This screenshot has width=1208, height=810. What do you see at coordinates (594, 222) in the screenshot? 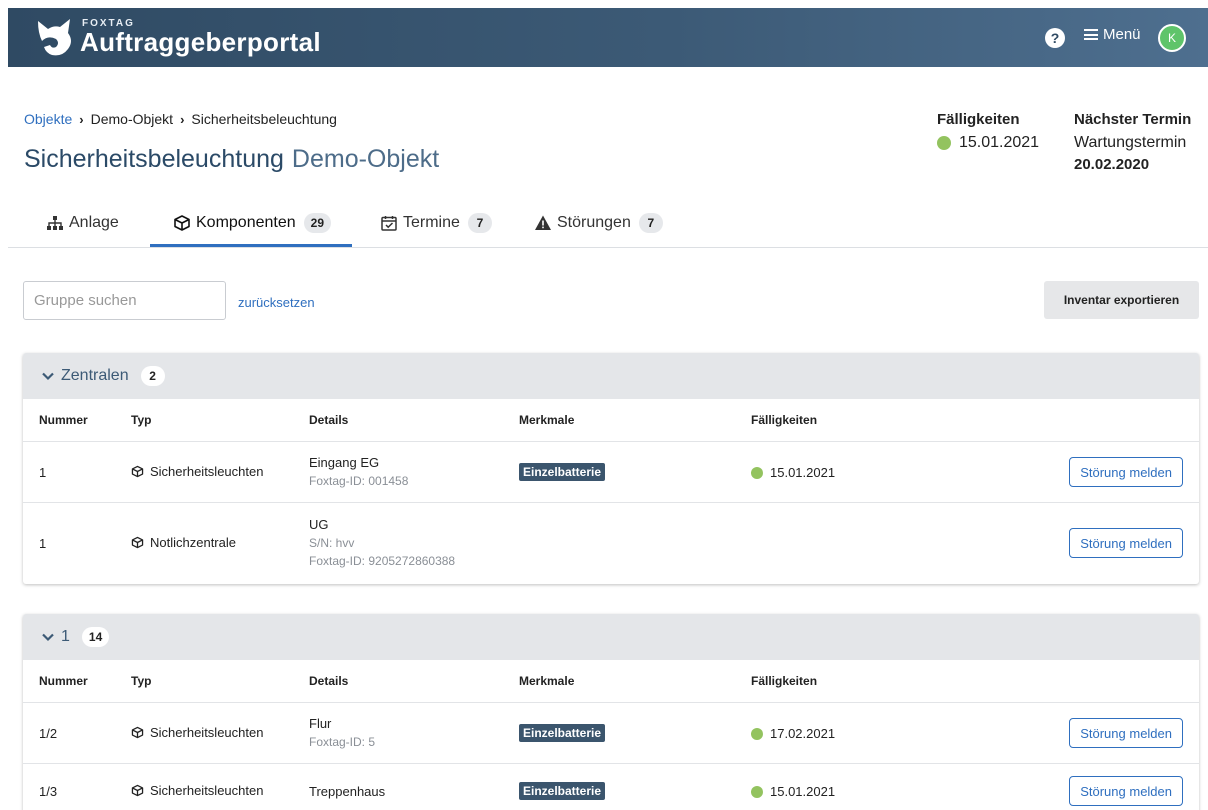
I see `tab-stoerungen-label: Störungen` at bounding box center [594, 222].